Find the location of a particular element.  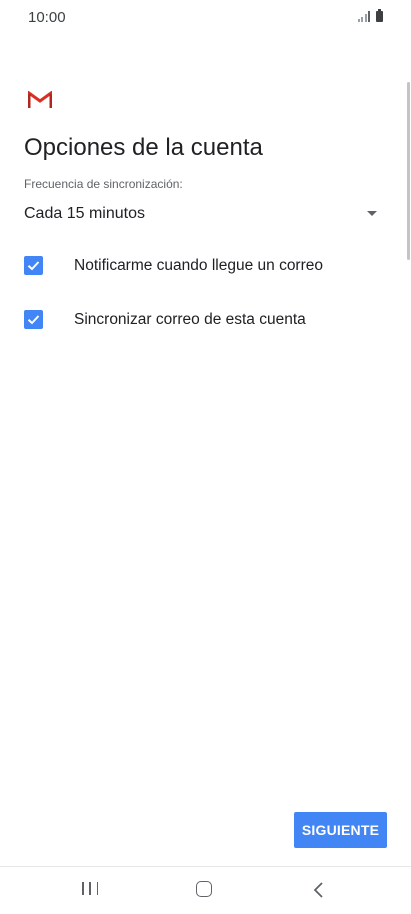

sync-mail-checkbox is located at coordinates (33, 319).